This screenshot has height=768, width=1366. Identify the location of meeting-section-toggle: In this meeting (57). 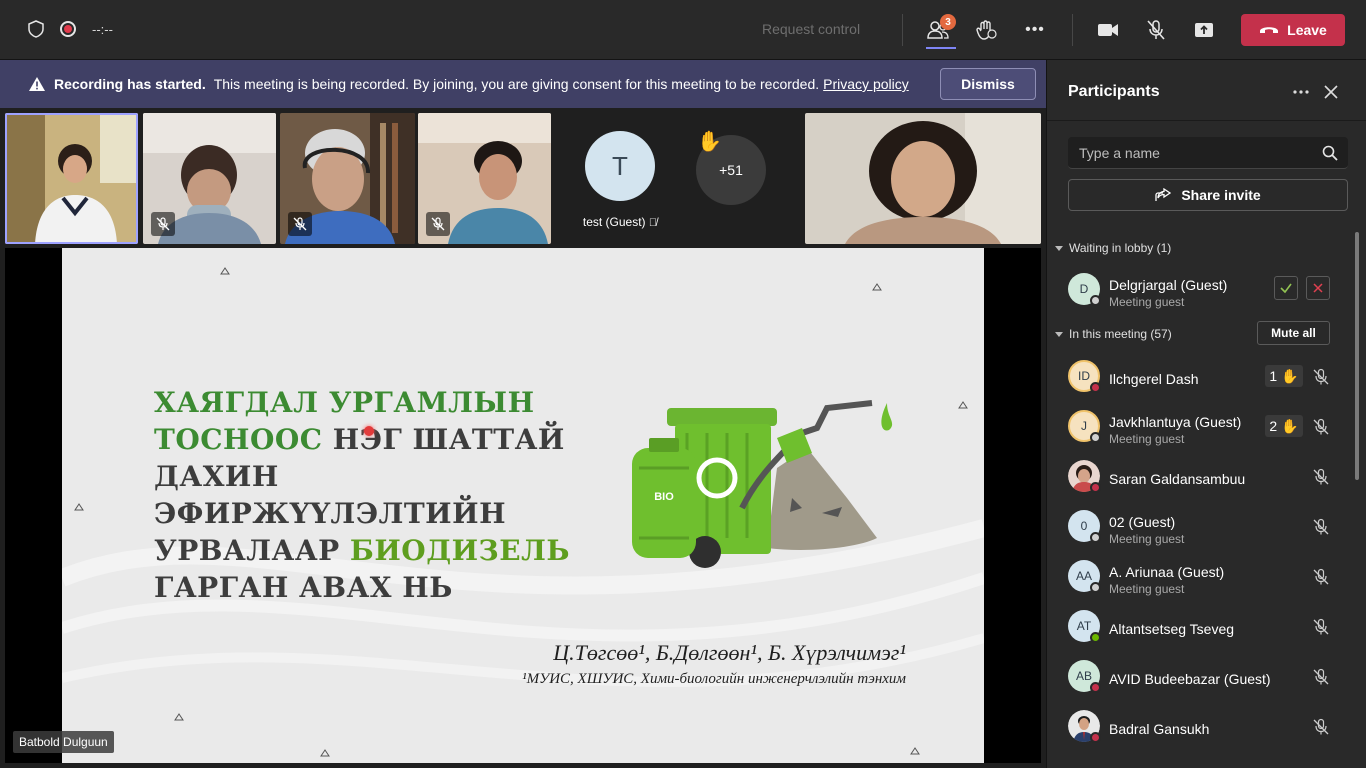
(1113, 334).